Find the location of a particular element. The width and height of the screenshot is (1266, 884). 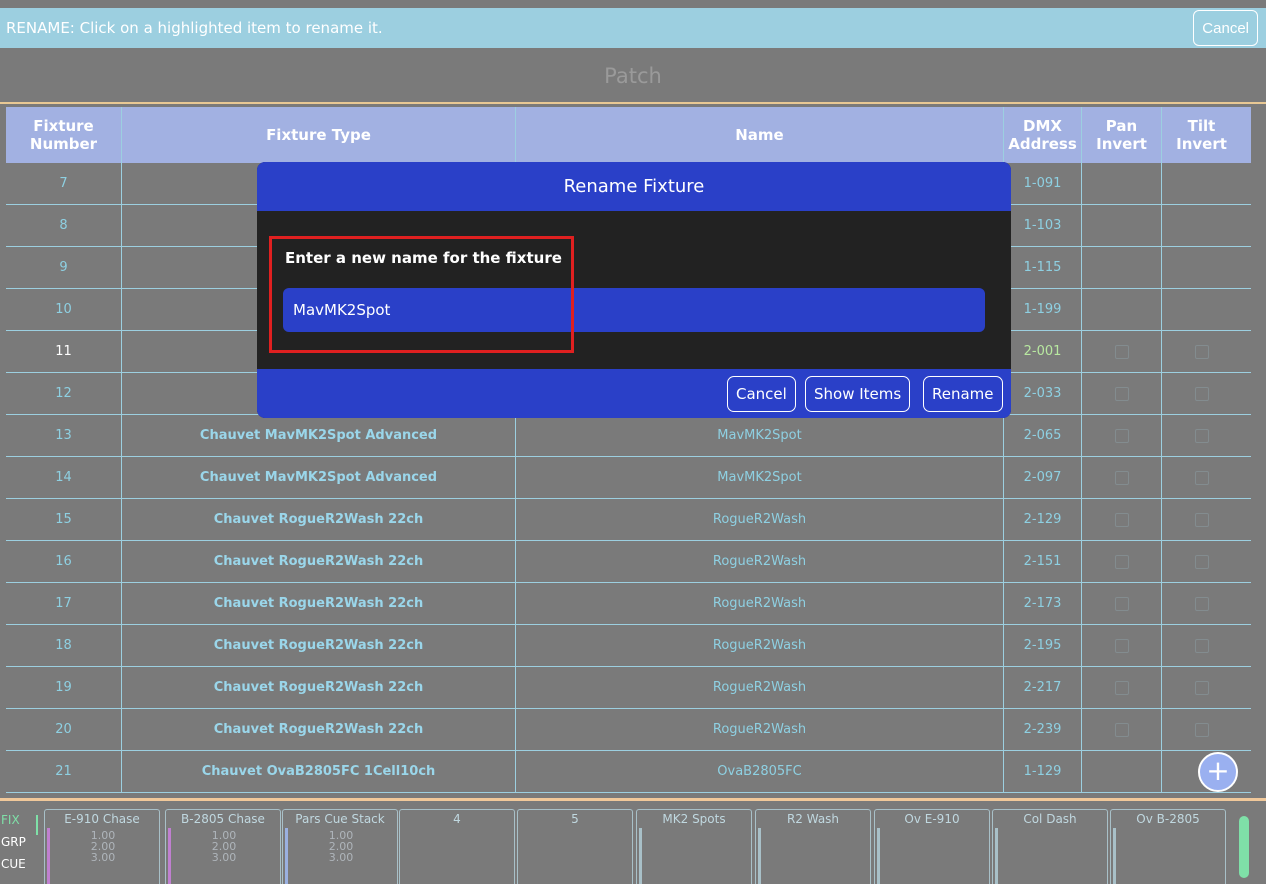

dialog-cancel-button: Cancel is located at coordinates (761, 394).